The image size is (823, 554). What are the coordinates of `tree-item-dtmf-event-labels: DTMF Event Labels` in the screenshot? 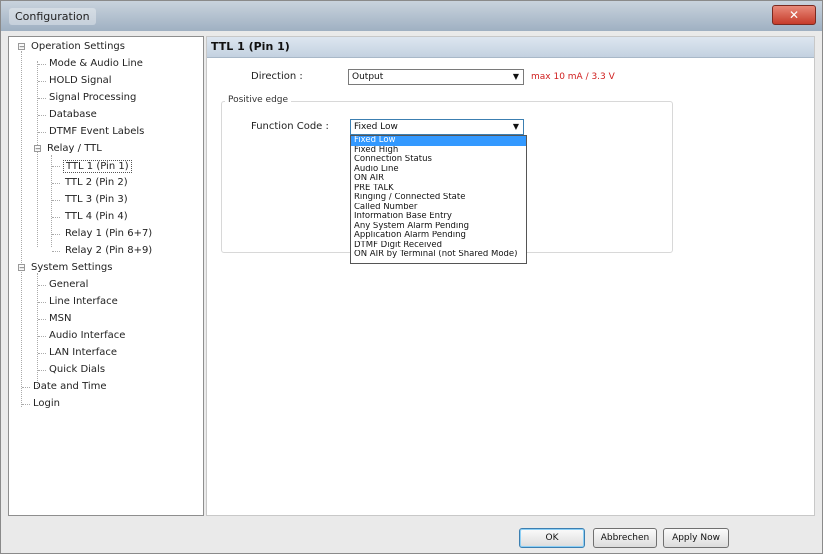 It's located at (96, 131).